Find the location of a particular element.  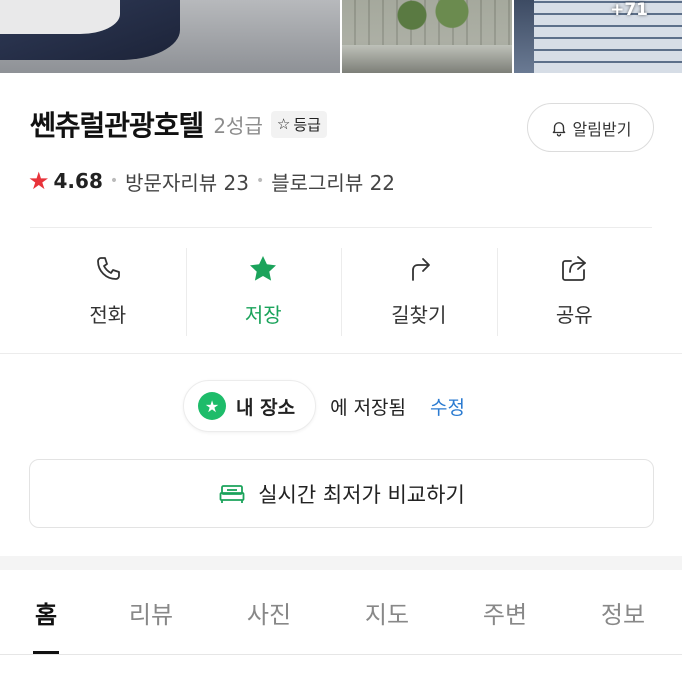

rating-row: ★ 4.68 • 방문자리뷰 23 • 블로그리뷰 22 is located at coordinates (211, 181).